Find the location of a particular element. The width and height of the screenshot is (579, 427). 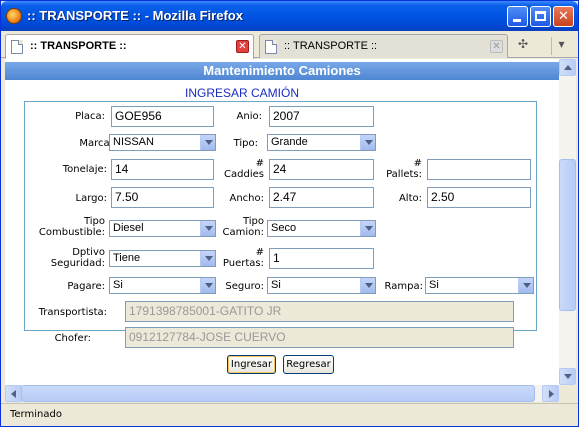

pagare-label: Pagare: is located at coordinates (86, 286).